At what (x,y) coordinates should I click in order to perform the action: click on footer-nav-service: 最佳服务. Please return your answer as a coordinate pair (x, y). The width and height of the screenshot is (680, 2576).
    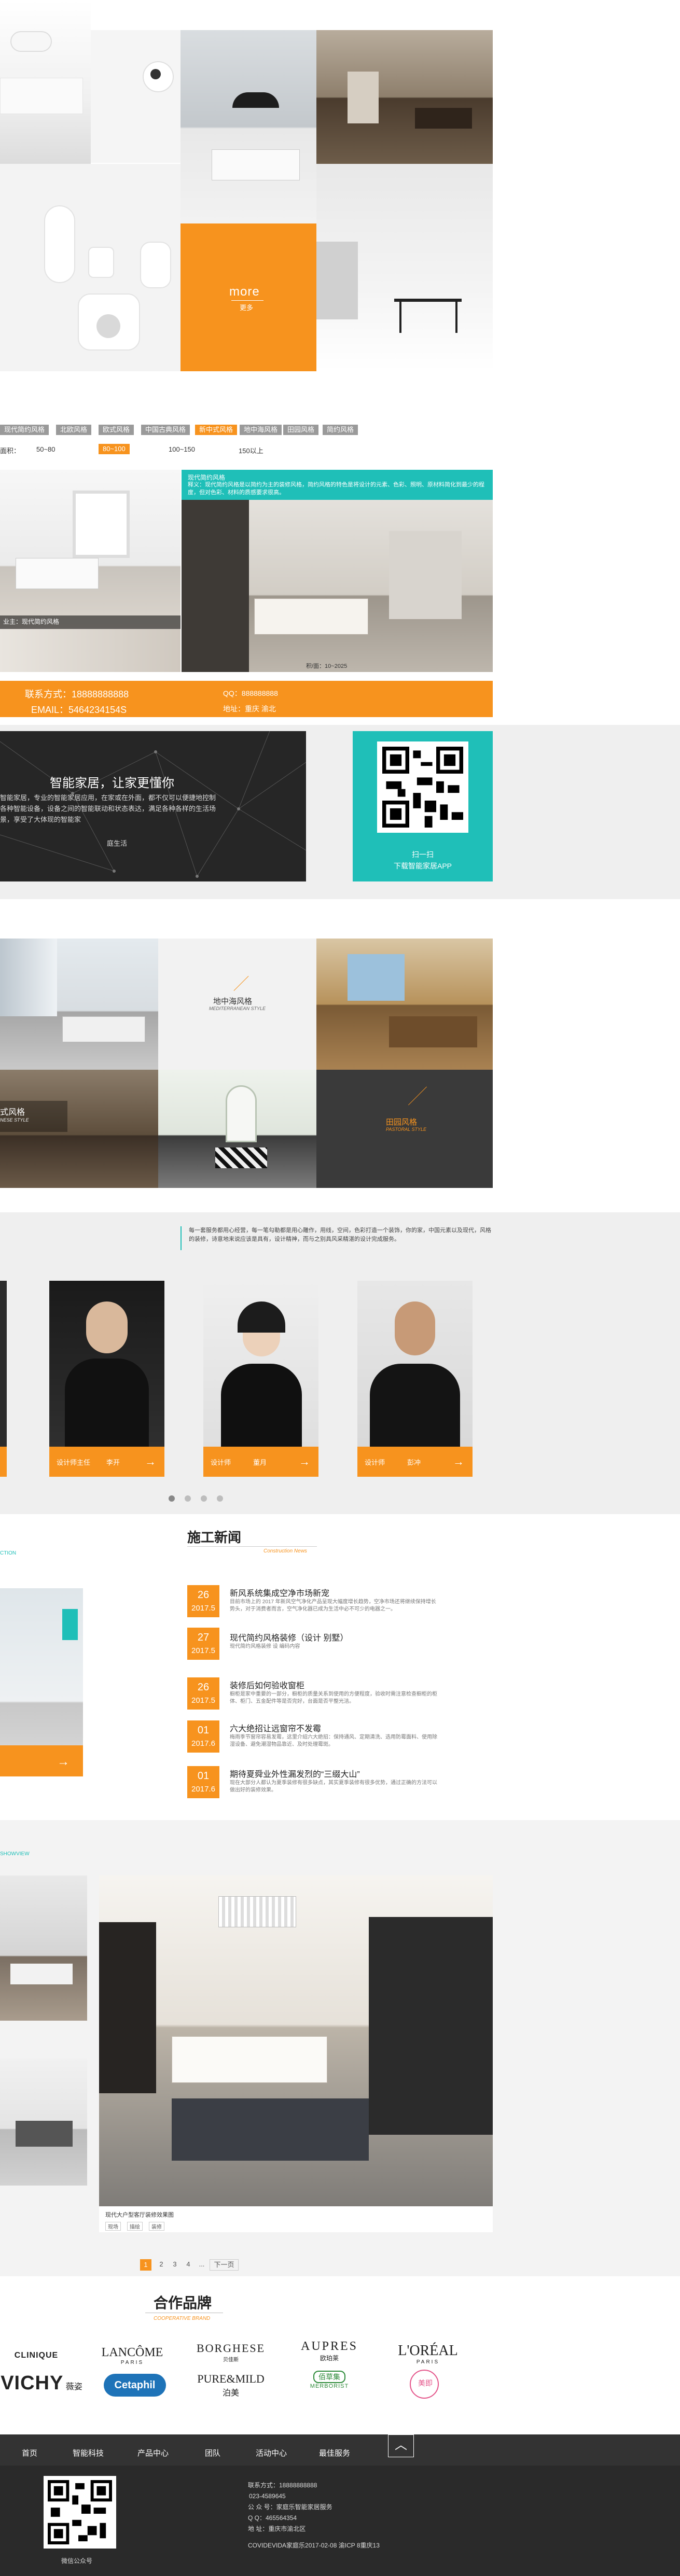
    Looking at the image, I should click on (334, 2452).